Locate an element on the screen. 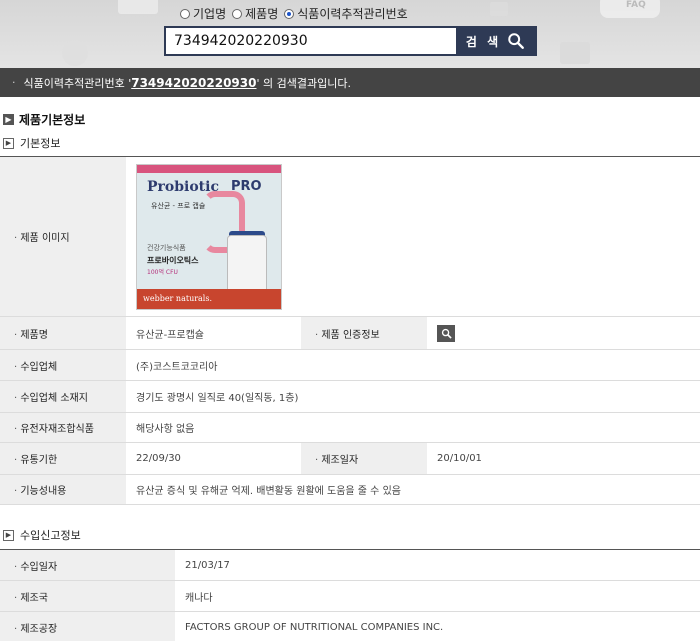 This screenshot has height=641, width=700. value-product-name: 유산균-프로캡슐 is located at coordinates (213, 333).